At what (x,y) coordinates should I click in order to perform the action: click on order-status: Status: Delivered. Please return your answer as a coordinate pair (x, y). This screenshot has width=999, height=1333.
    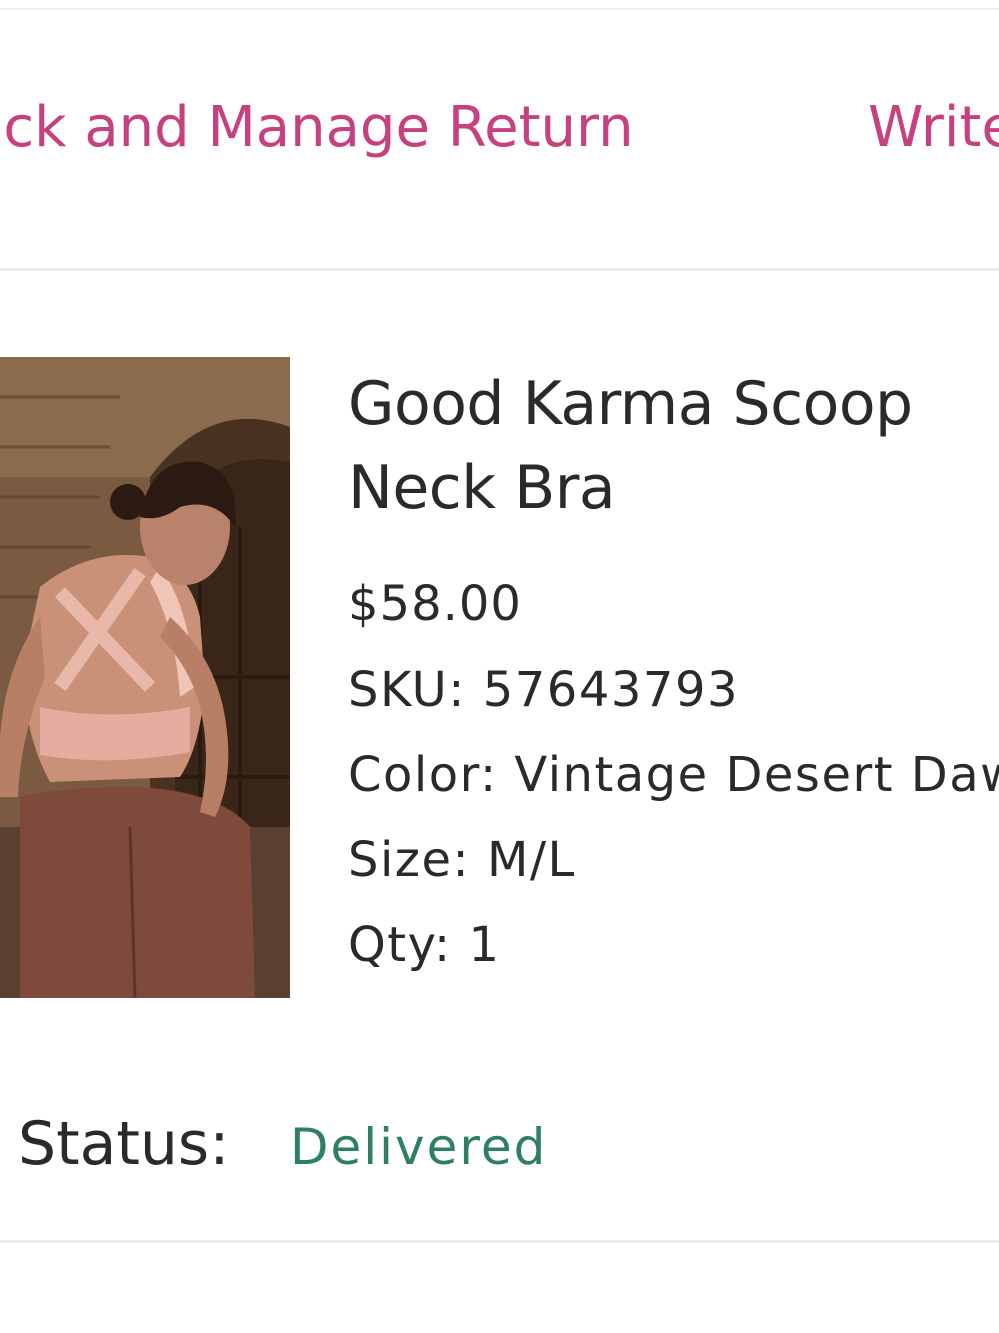
    Looking at the image, I should click on (281, 1144).